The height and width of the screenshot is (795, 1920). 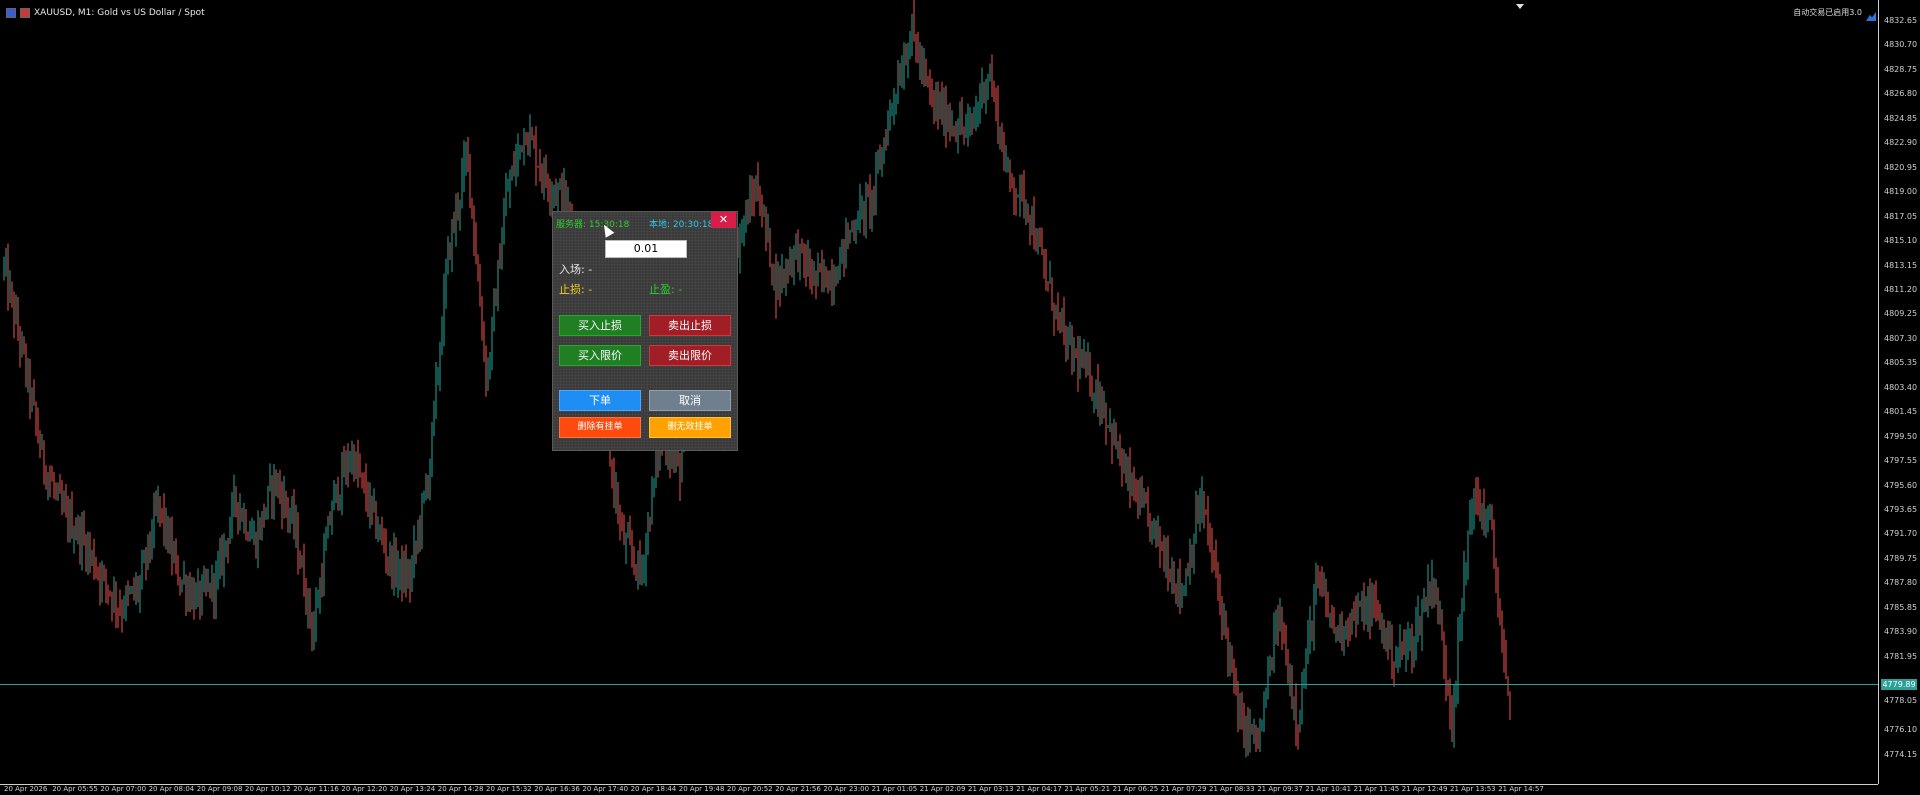 What do you see at coordinates (1901, 607) in the screenshot?
I see `price-tick-label: 4785.85` at bounding box center [1901, 607].